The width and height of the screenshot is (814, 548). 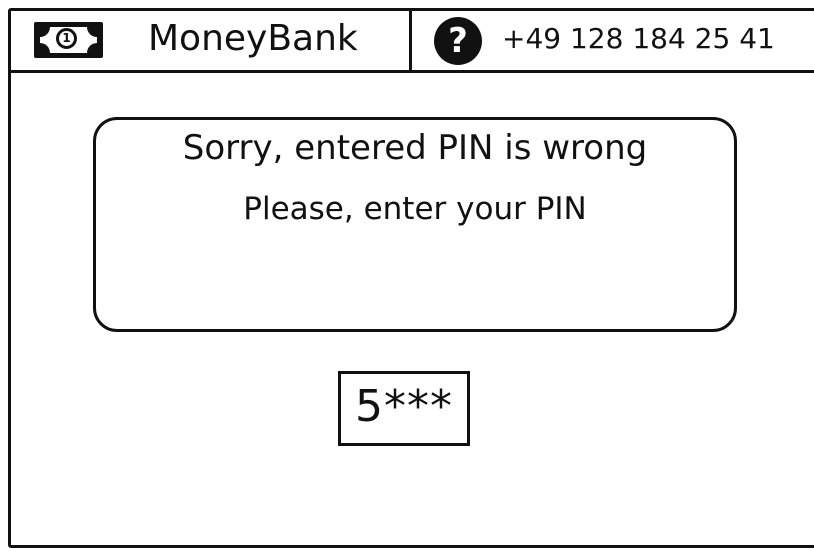 I want to click on instruction-message: Please, enter your PIN, so click(x=415, y=209).